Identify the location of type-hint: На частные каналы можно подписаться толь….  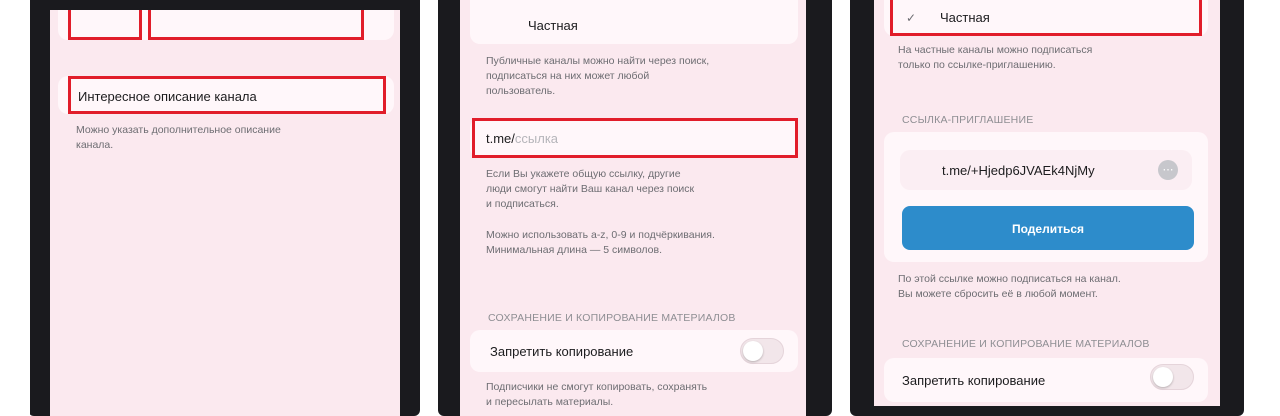
(995, 57).